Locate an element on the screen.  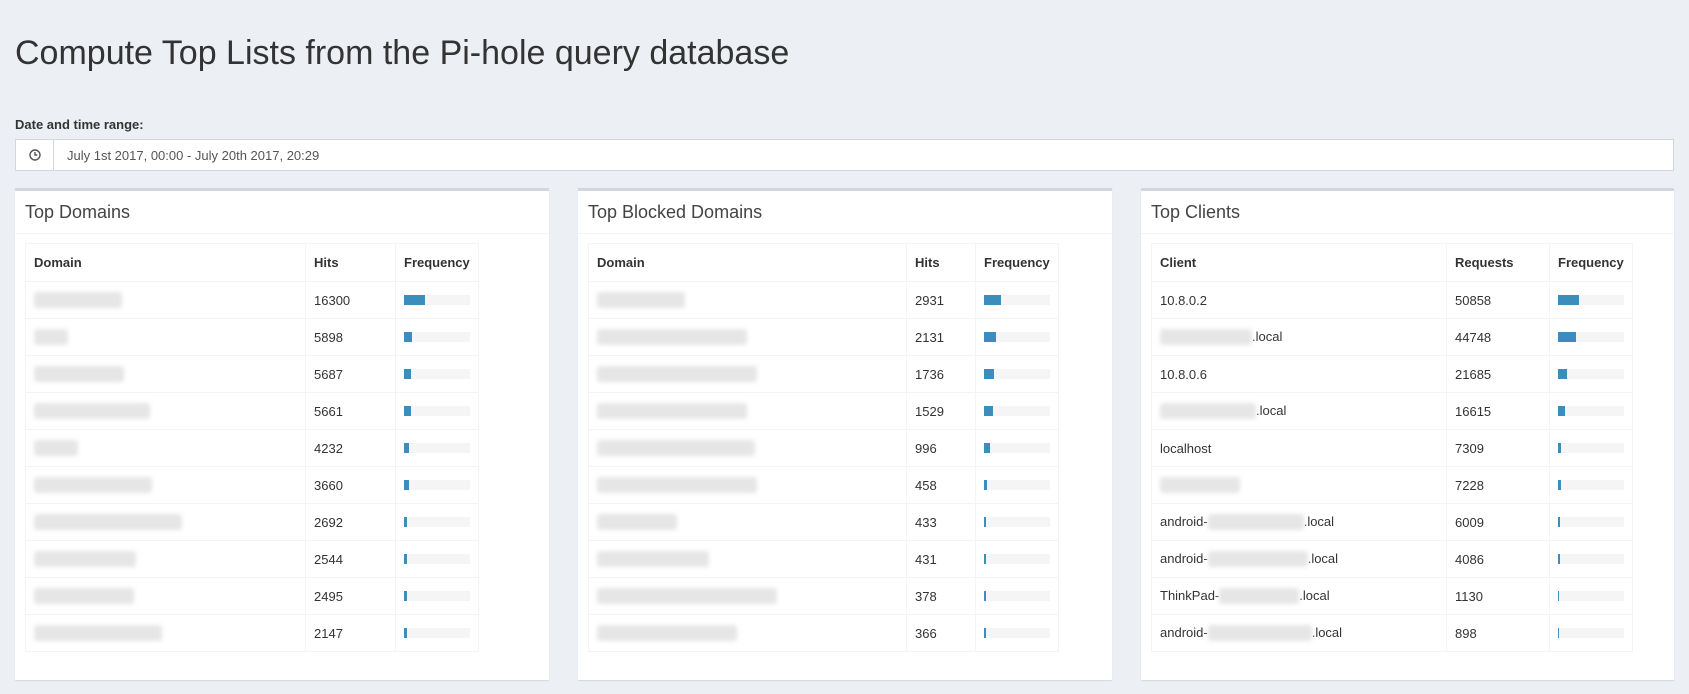
hits-cell: 3660 is located at coordinates (350, 485).